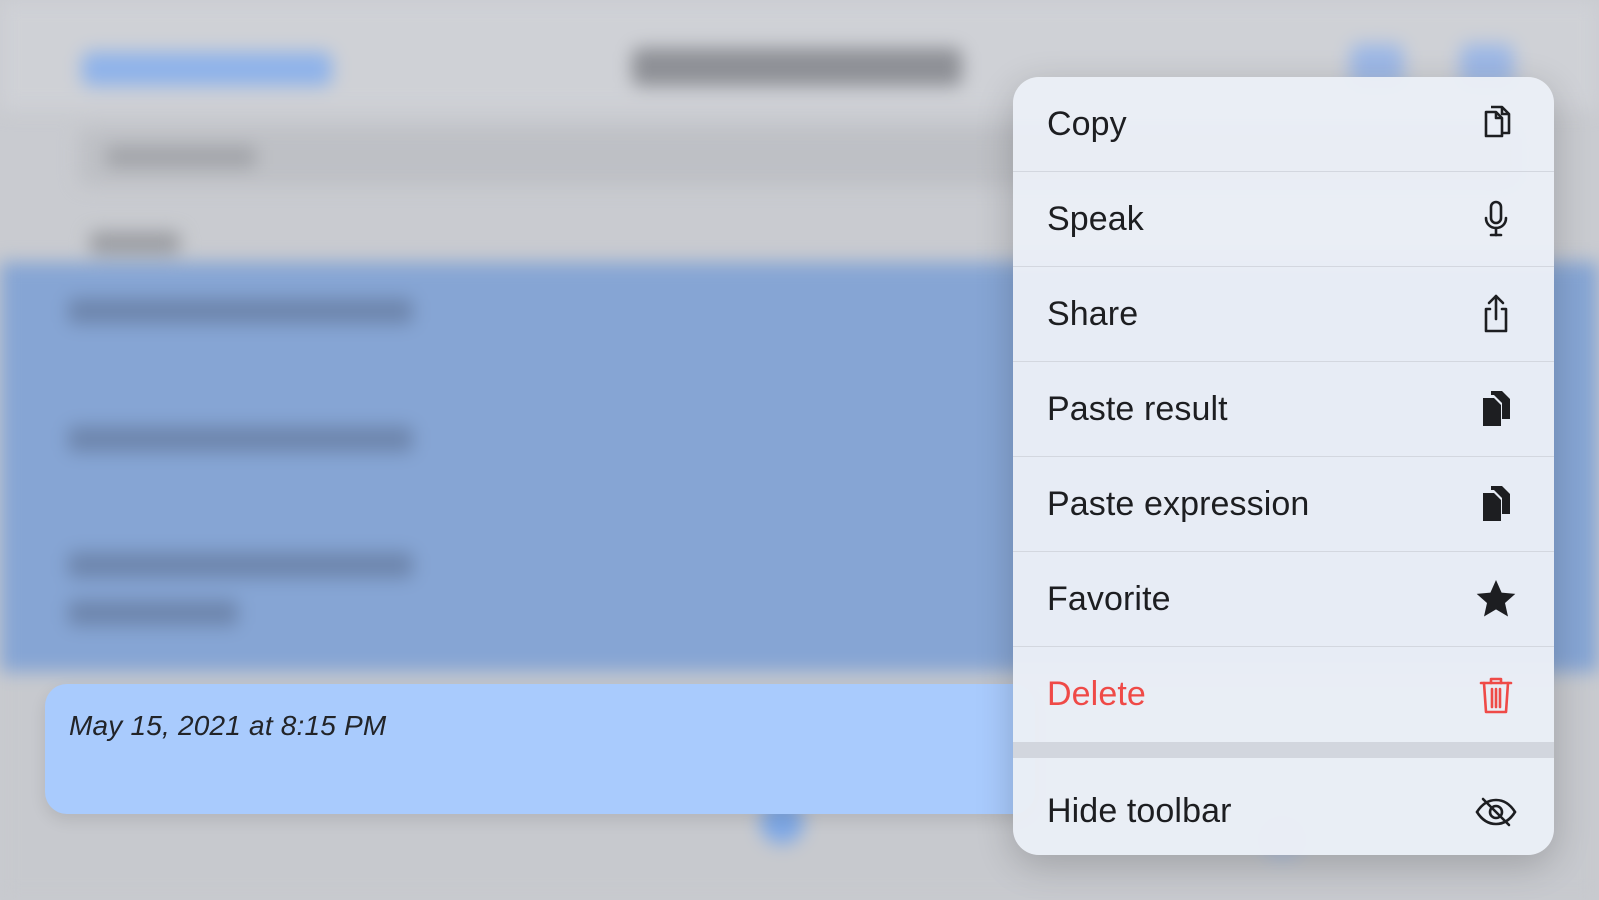 Image resolution: width=1599 pixels, height=900 pixels. What do you see at coordinates (797, 67) in the screenshot?
I see `nav-title-blurred` at bounding box center [797, 67].